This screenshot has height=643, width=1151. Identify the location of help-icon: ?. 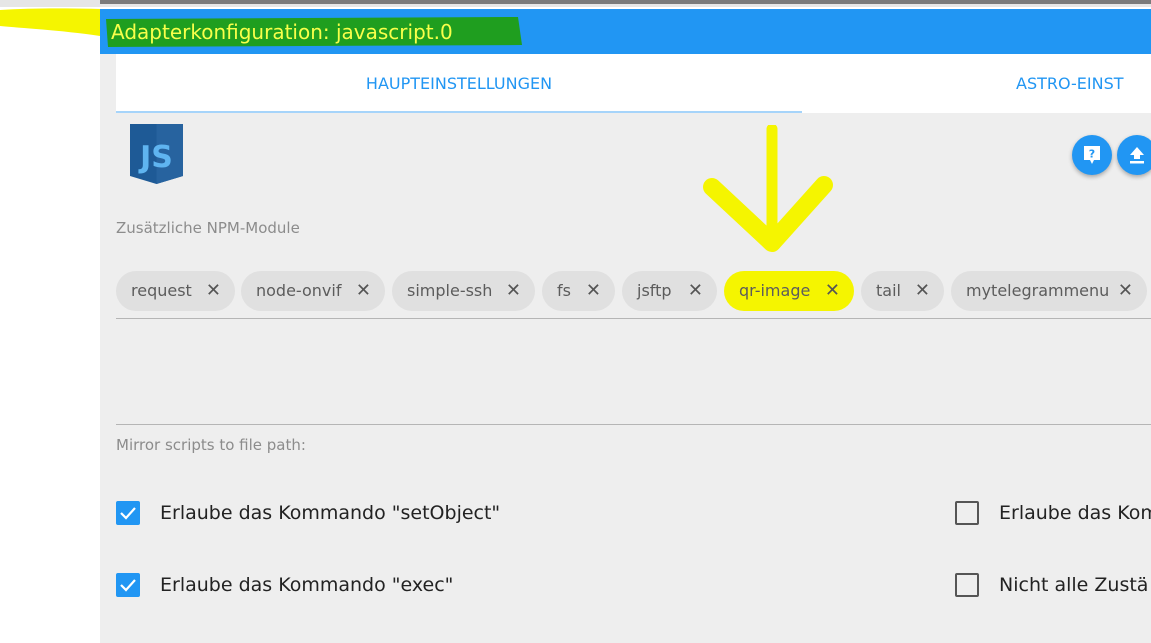
(1092, 155).